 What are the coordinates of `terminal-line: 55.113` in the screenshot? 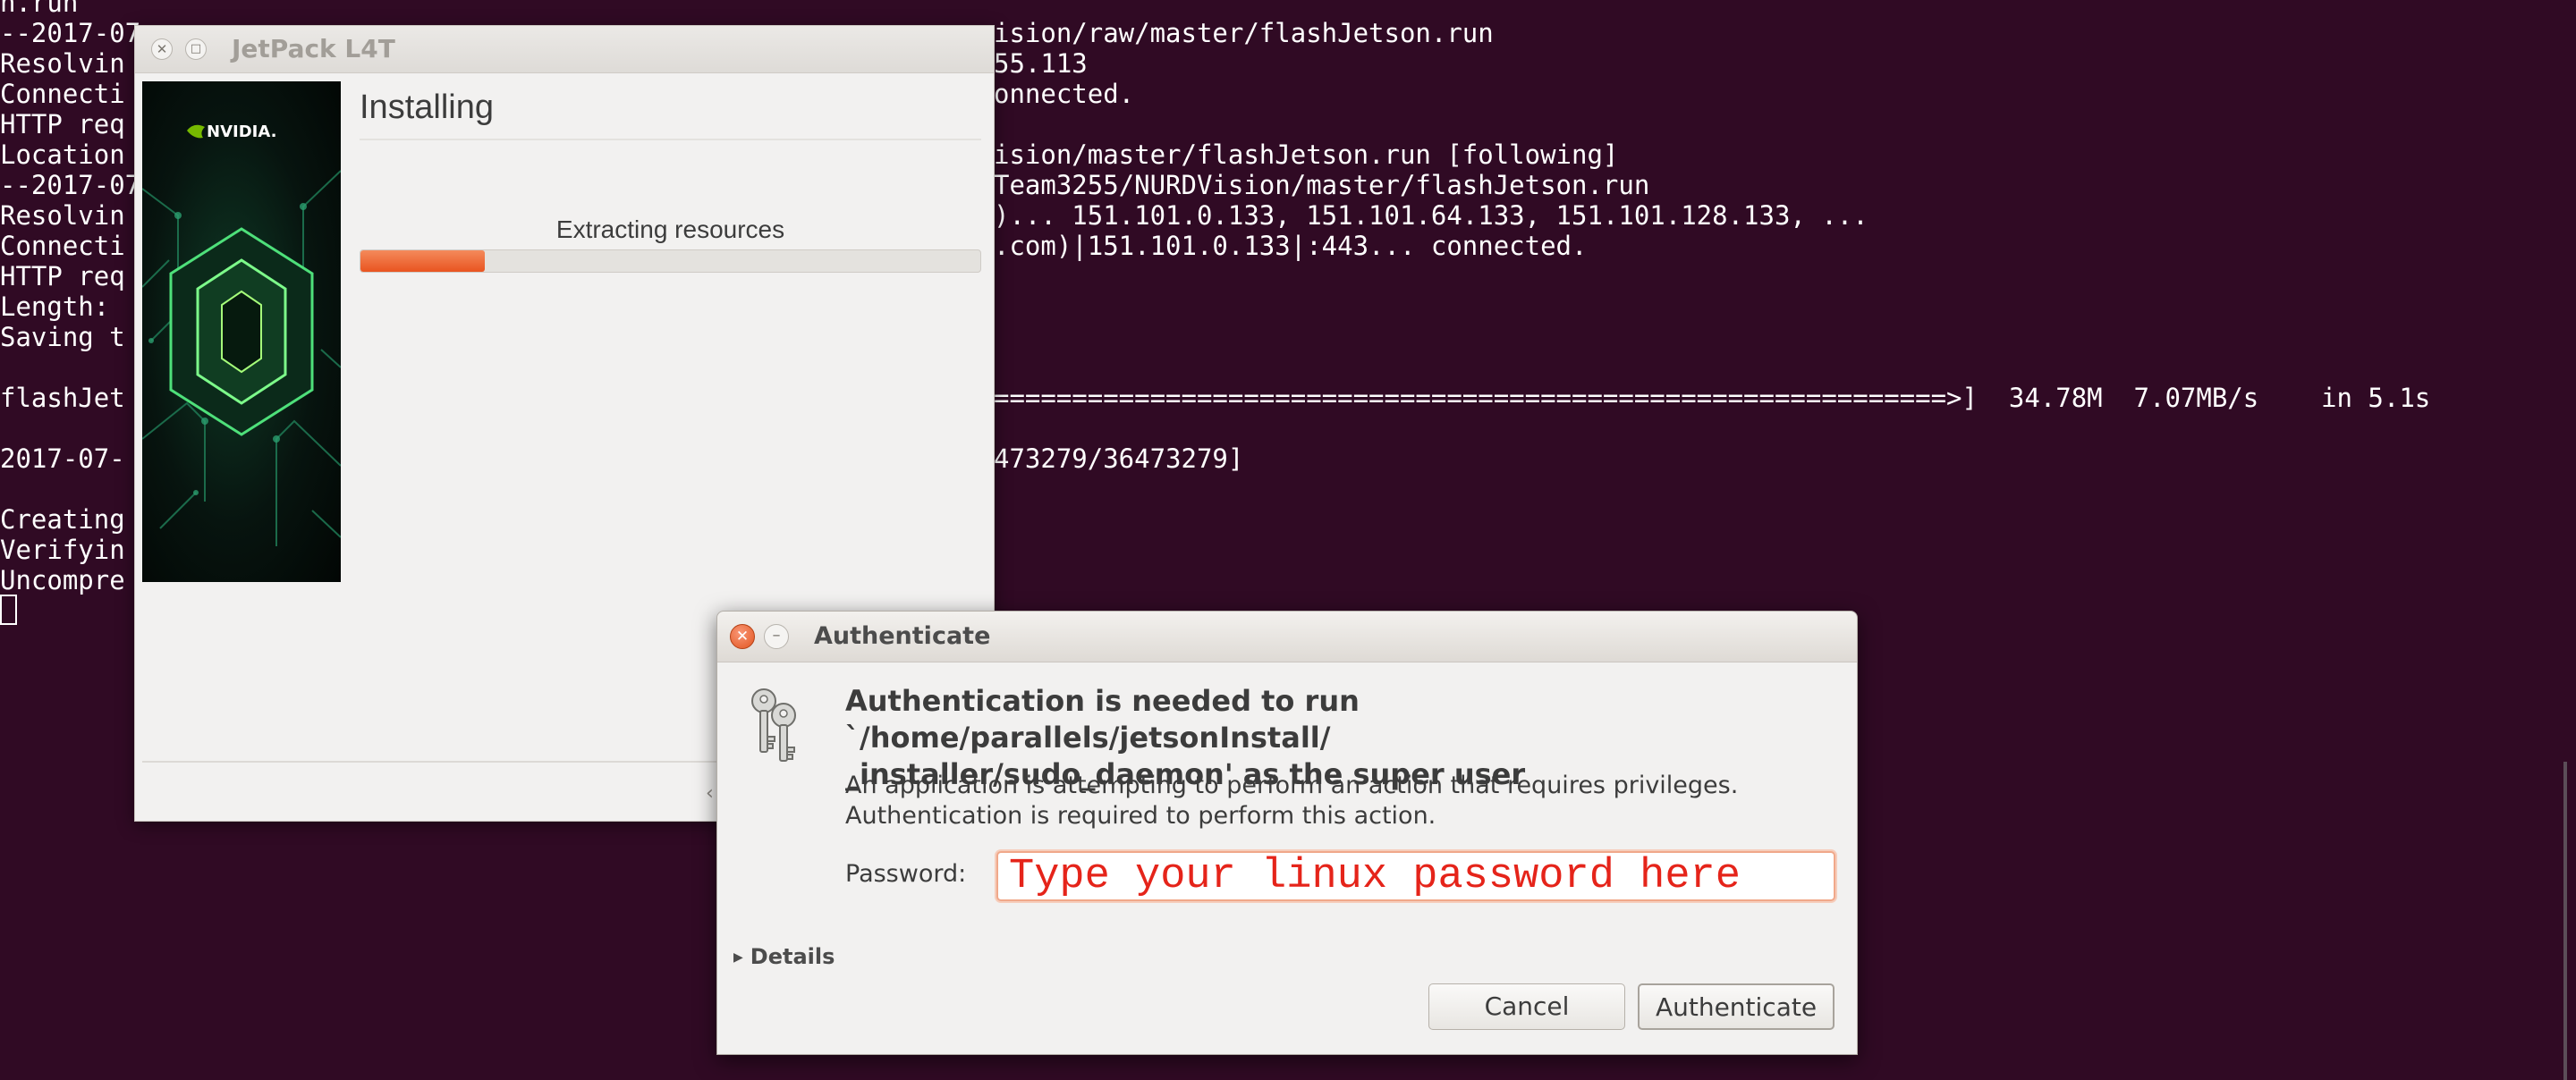 It's located at (1041, 63).